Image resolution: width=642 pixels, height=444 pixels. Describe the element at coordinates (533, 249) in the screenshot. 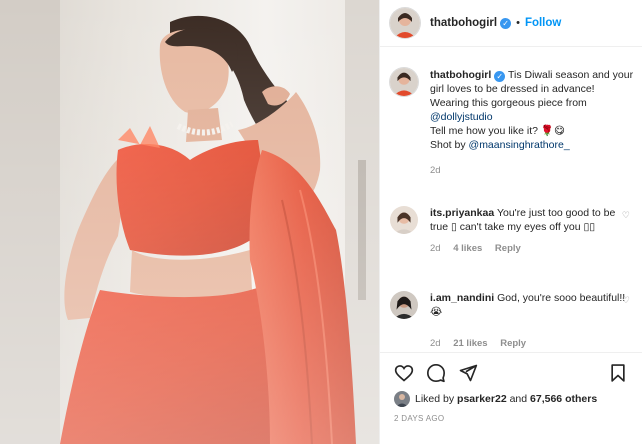

I see `comment-meta: 2d 4 likes Reply` at that location.